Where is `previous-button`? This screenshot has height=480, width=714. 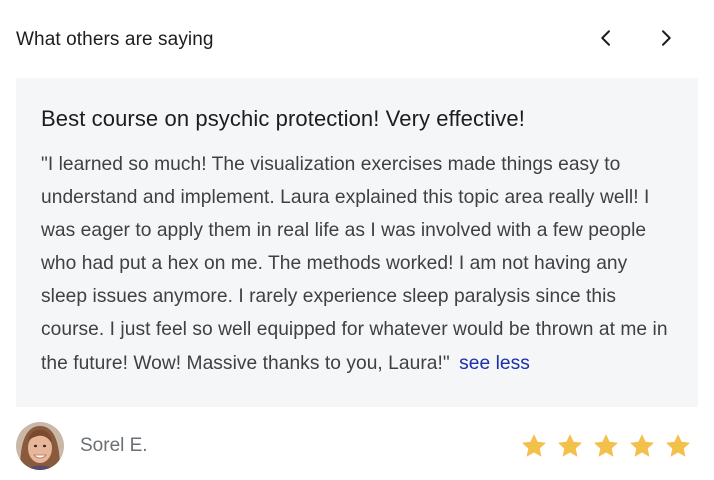 previous-button is located at coordinates (606, 38).